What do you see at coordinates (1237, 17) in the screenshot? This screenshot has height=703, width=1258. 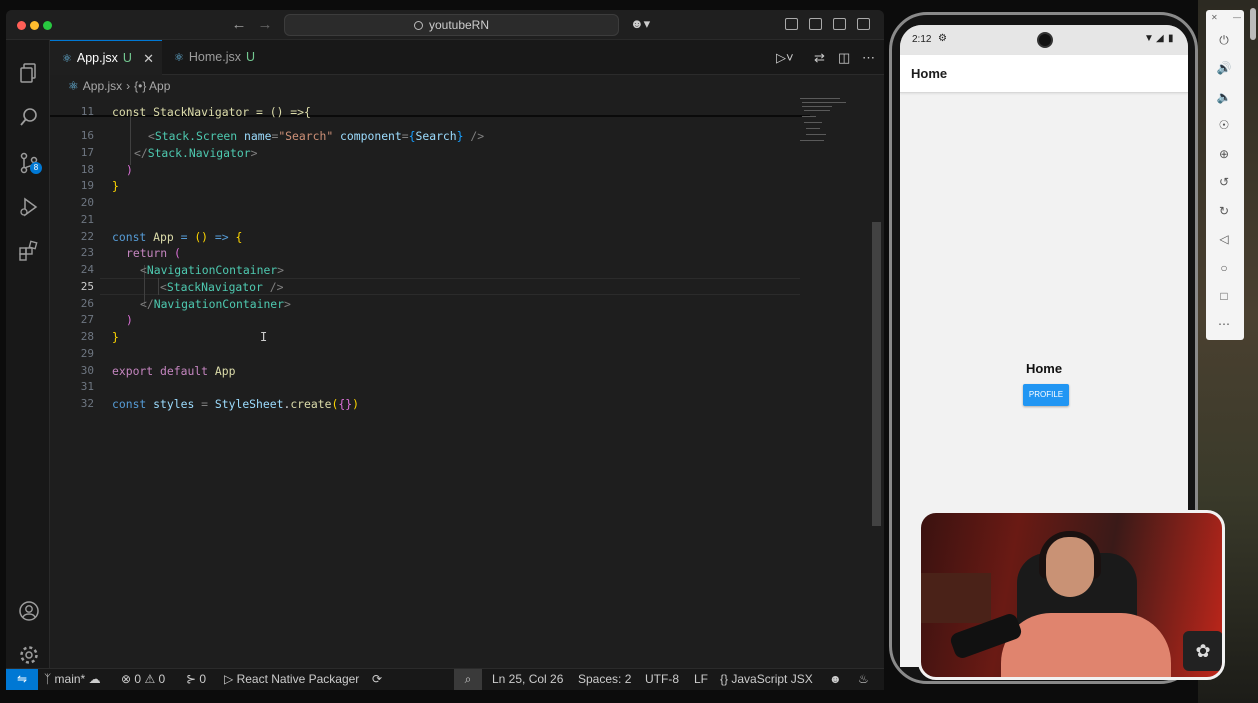 I see `minimize-emulator-icon: —` at bounding box center [1237, 17].